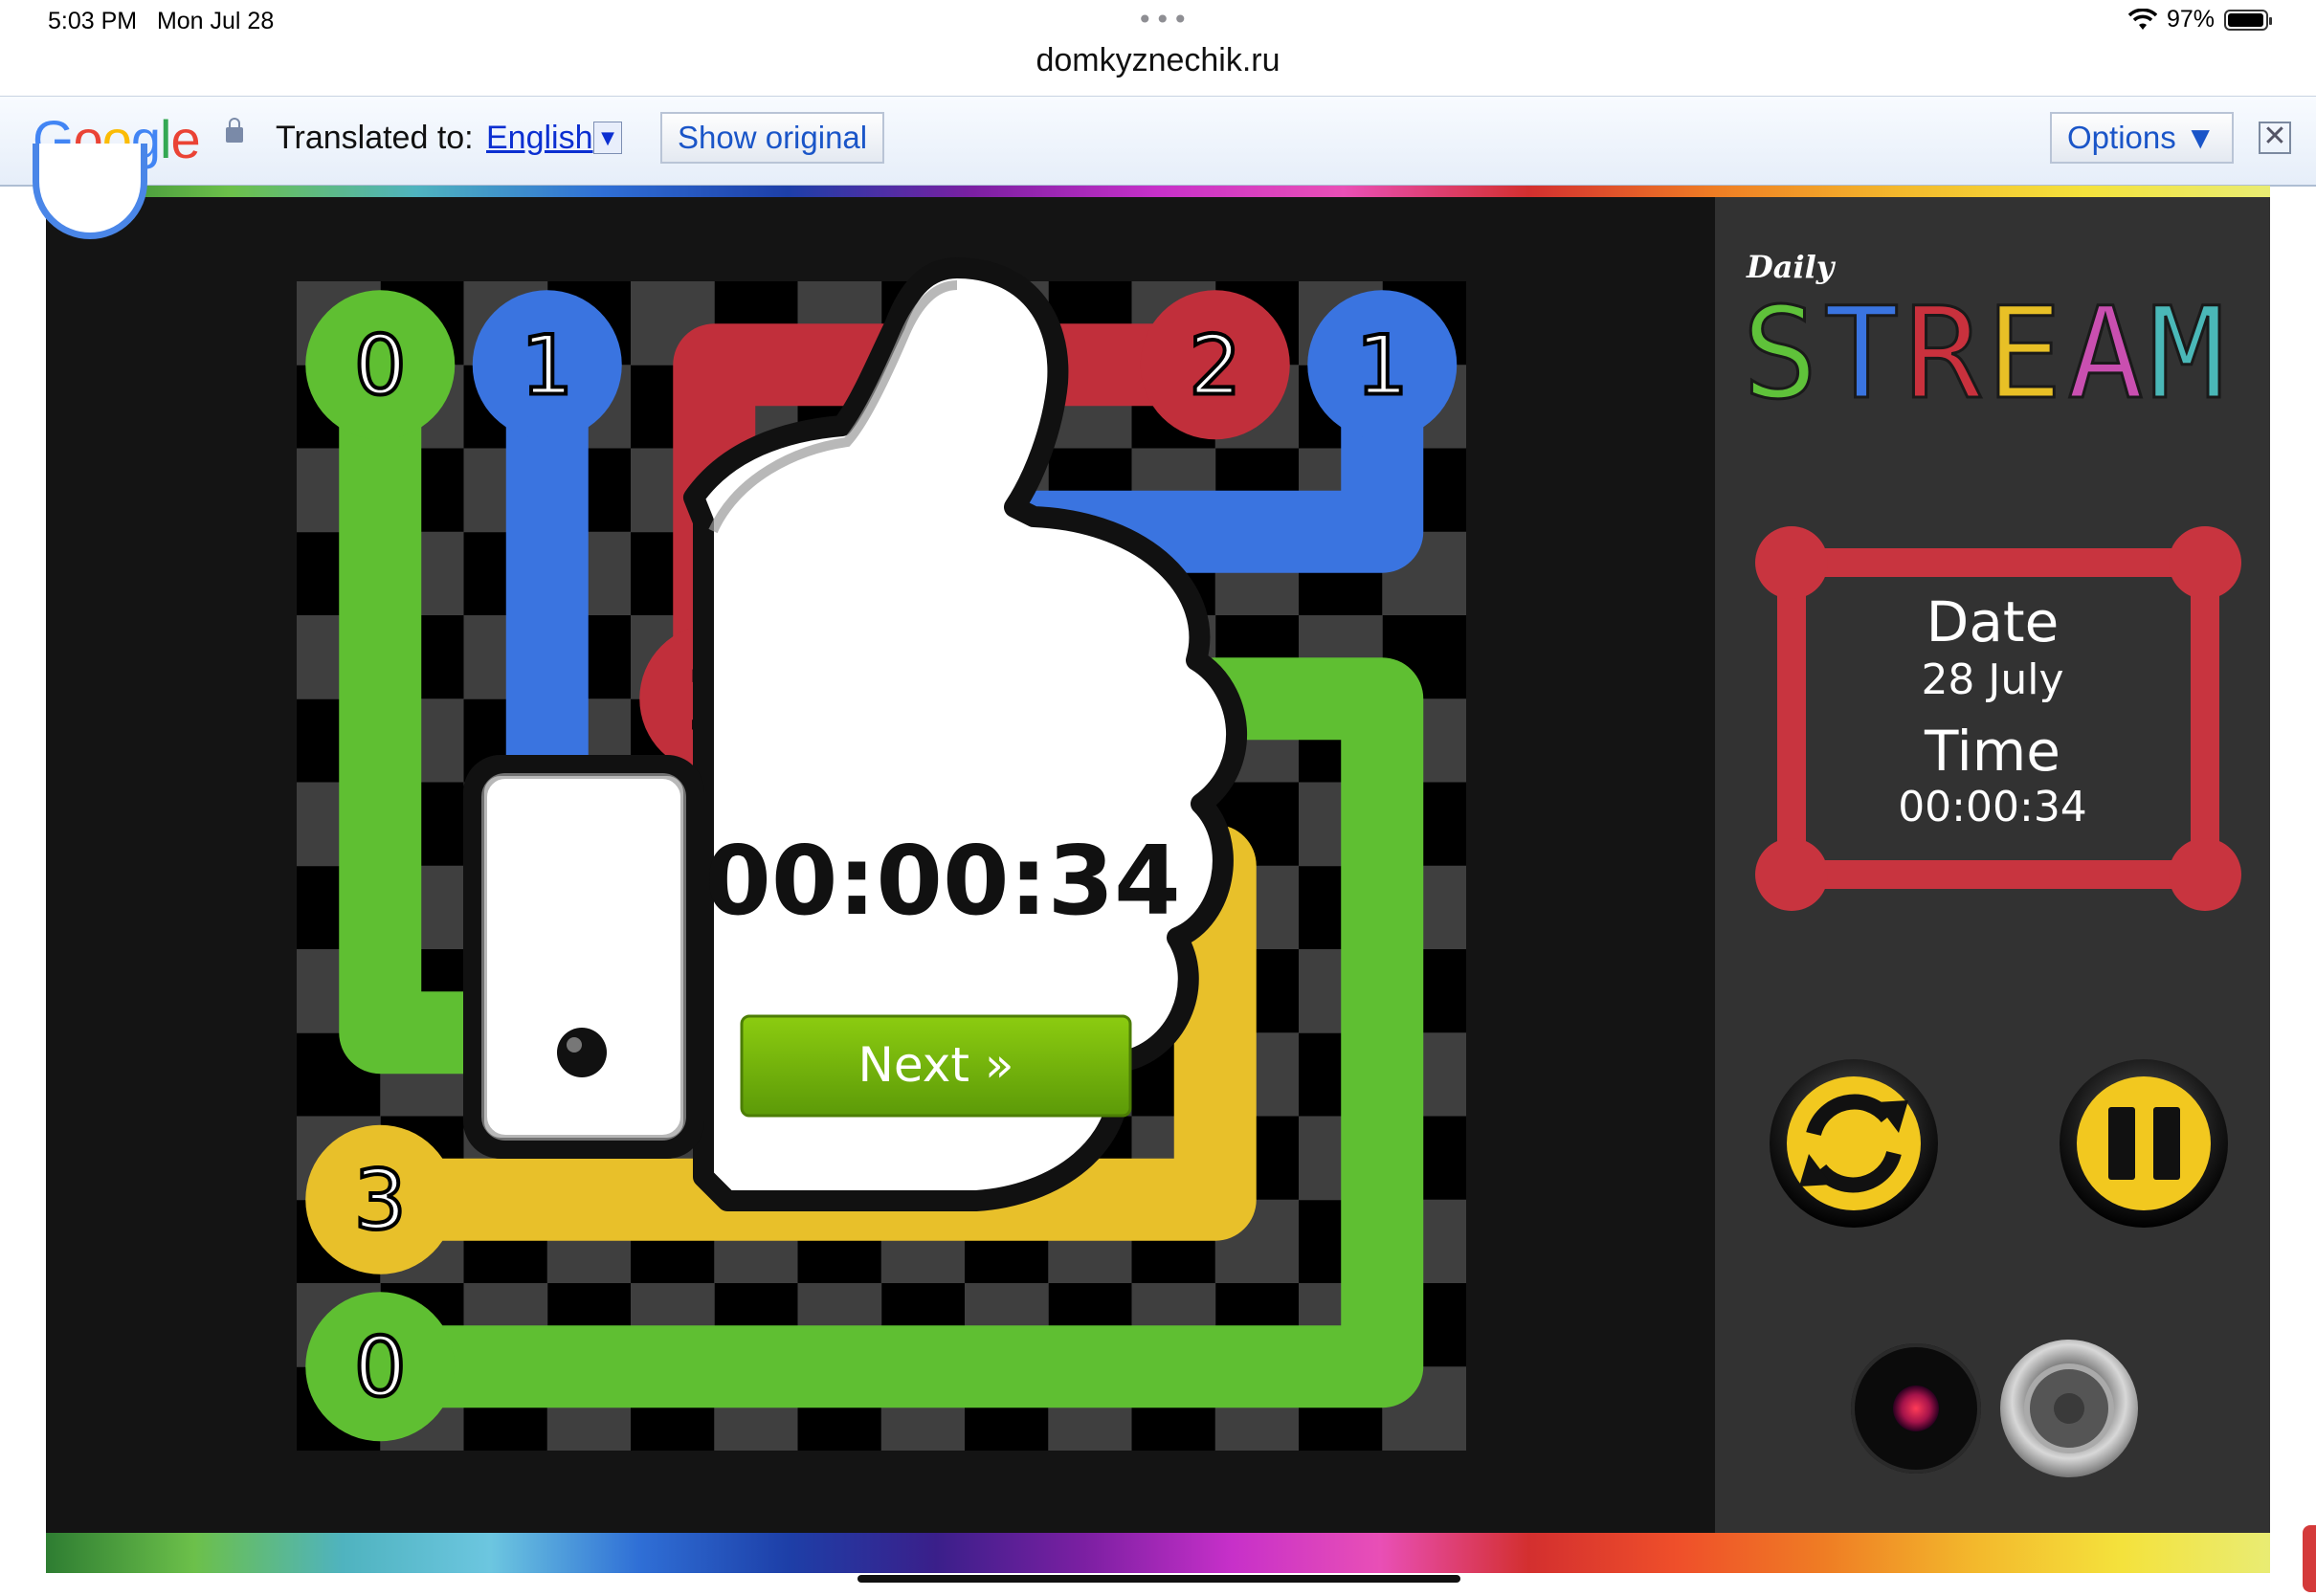  Describe the element at coordinates (2144, 1144) in the screenshot. I see `pause-button` at that location.